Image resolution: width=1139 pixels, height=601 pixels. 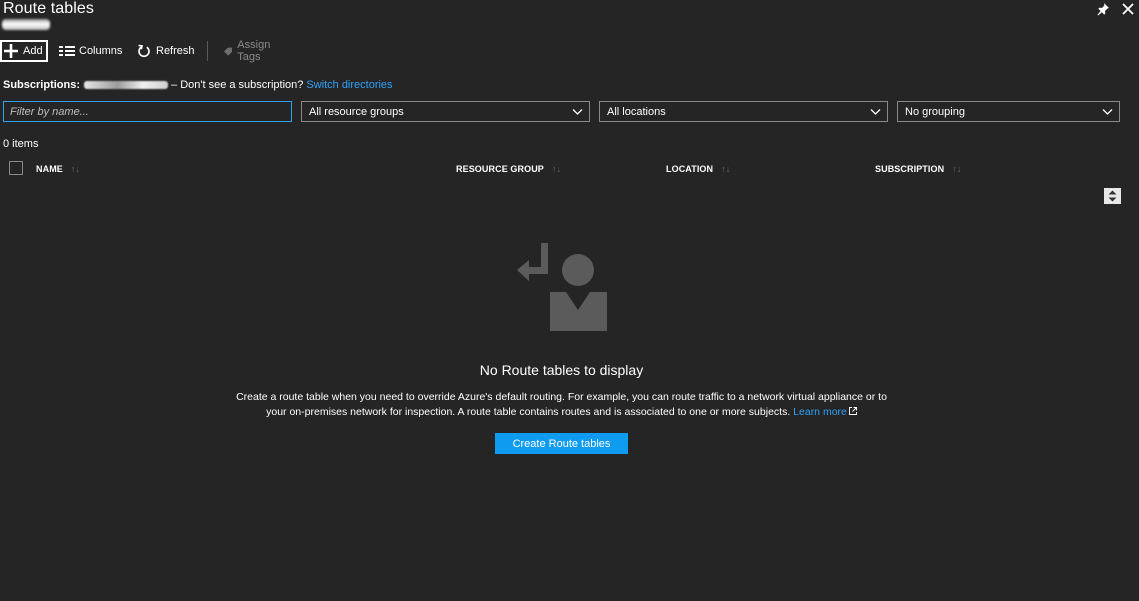 I want to click on location-dropdown: All locations, so click(x=743, y=111).